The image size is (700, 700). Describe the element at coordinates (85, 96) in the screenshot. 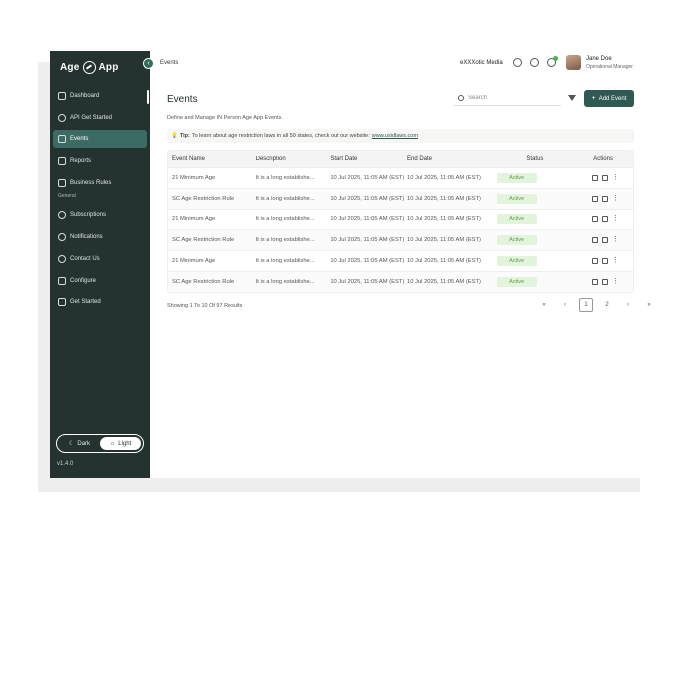

I see `sidebar-item-label: Dashboard` at that location.